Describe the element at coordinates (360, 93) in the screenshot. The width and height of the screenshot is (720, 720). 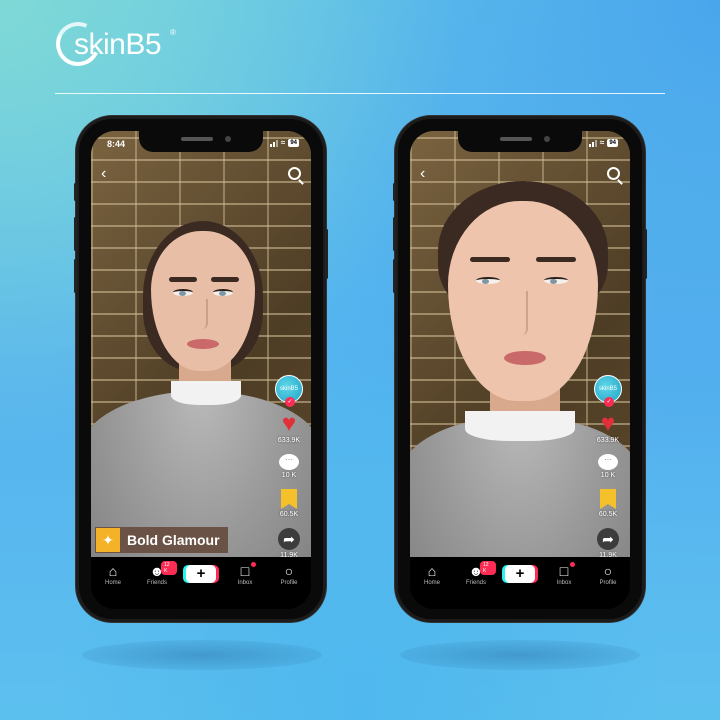
I see `header-divider` at that location.